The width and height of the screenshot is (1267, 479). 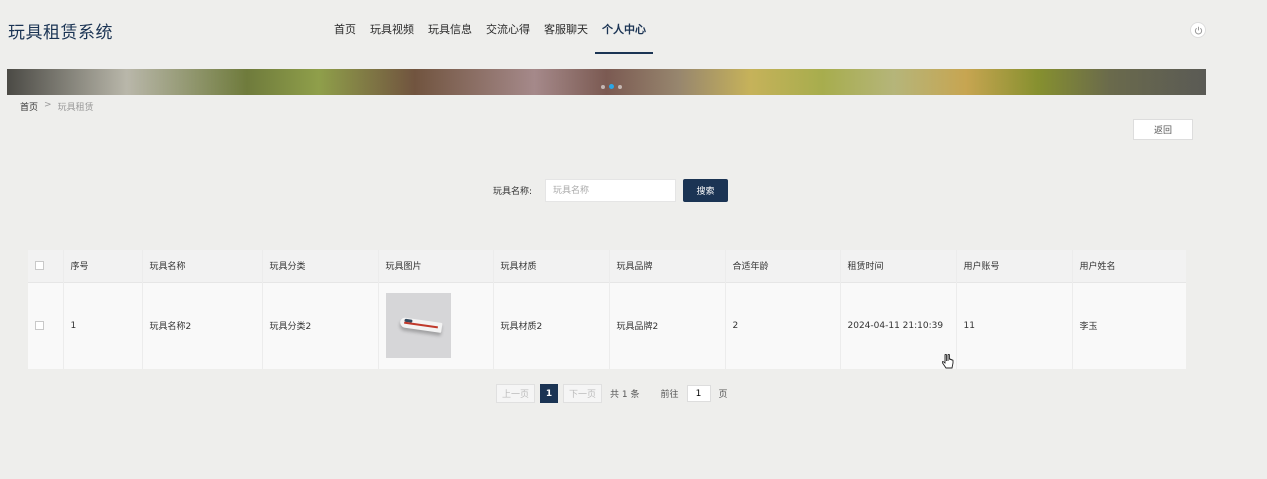 What do you see at coordinates (549, 393) in the screenshot?
I see `page-number-current: 1` at bounding box center [549, 393].